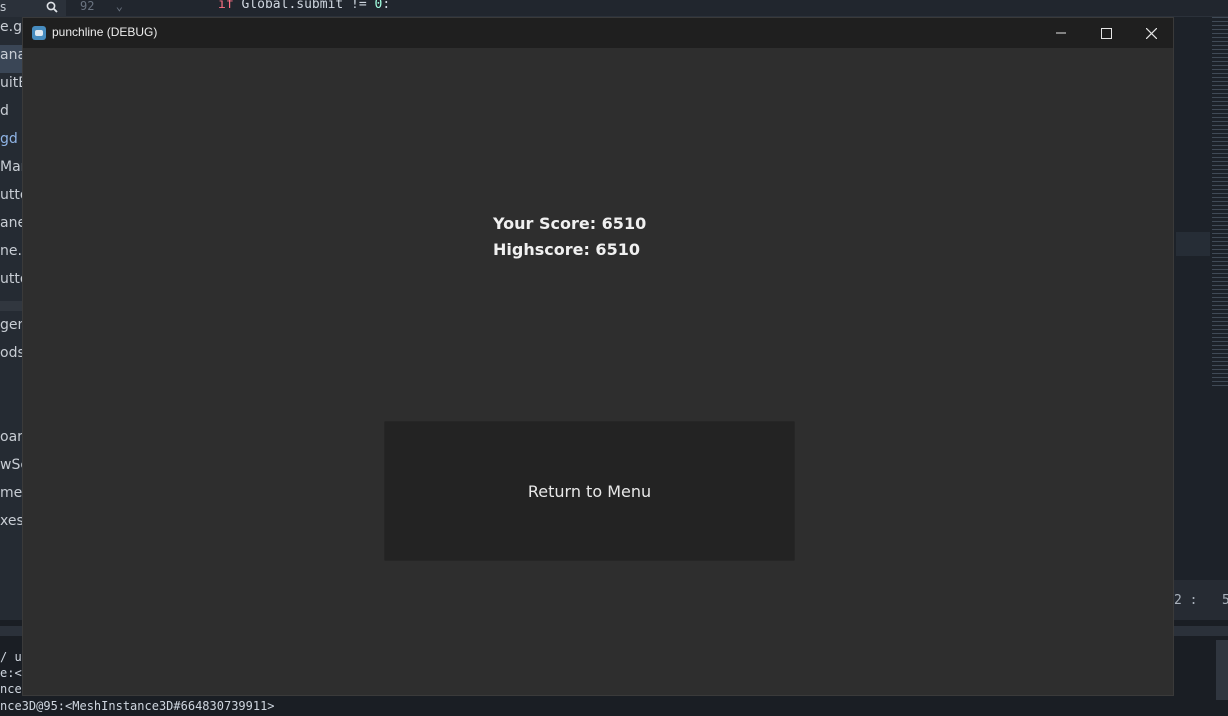 This screenshot has height=716, width=1228. I want to click on window-titlebar: punchline (DEBUG), so click(598, 33).